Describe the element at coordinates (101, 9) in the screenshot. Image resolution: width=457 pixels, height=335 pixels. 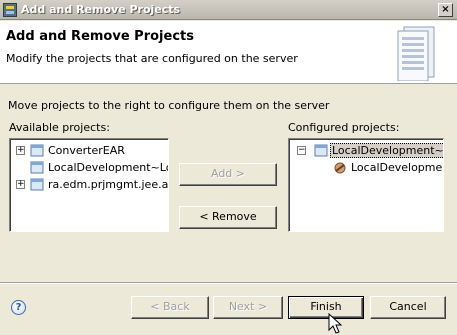
I see `window-title: Add and Remove Projects` at that location.